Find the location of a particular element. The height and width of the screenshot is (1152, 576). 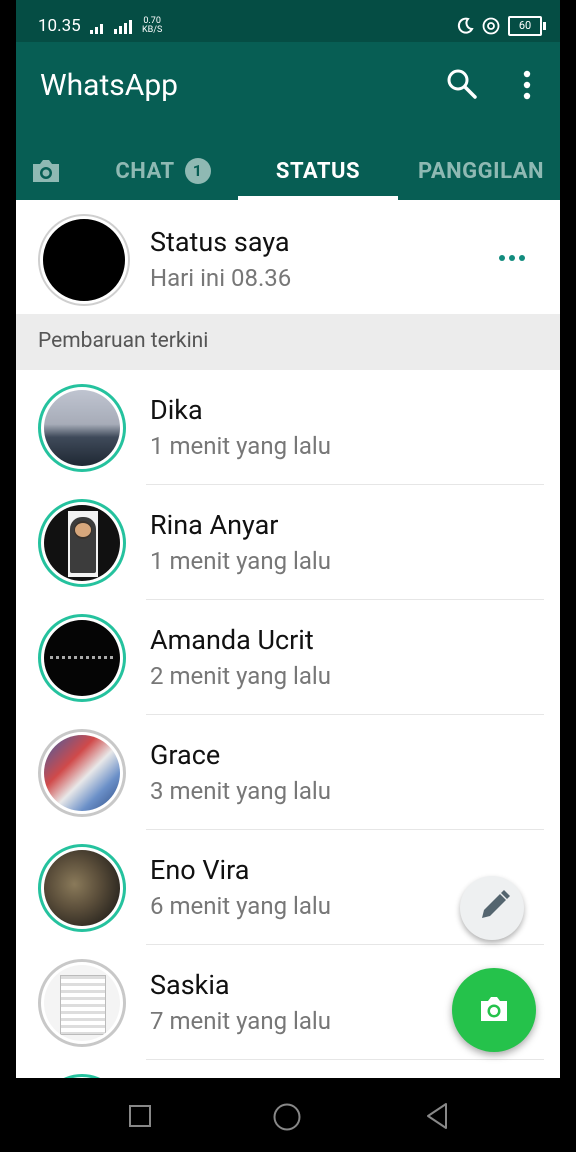

moon-icon is located at coordinates (465, 25).